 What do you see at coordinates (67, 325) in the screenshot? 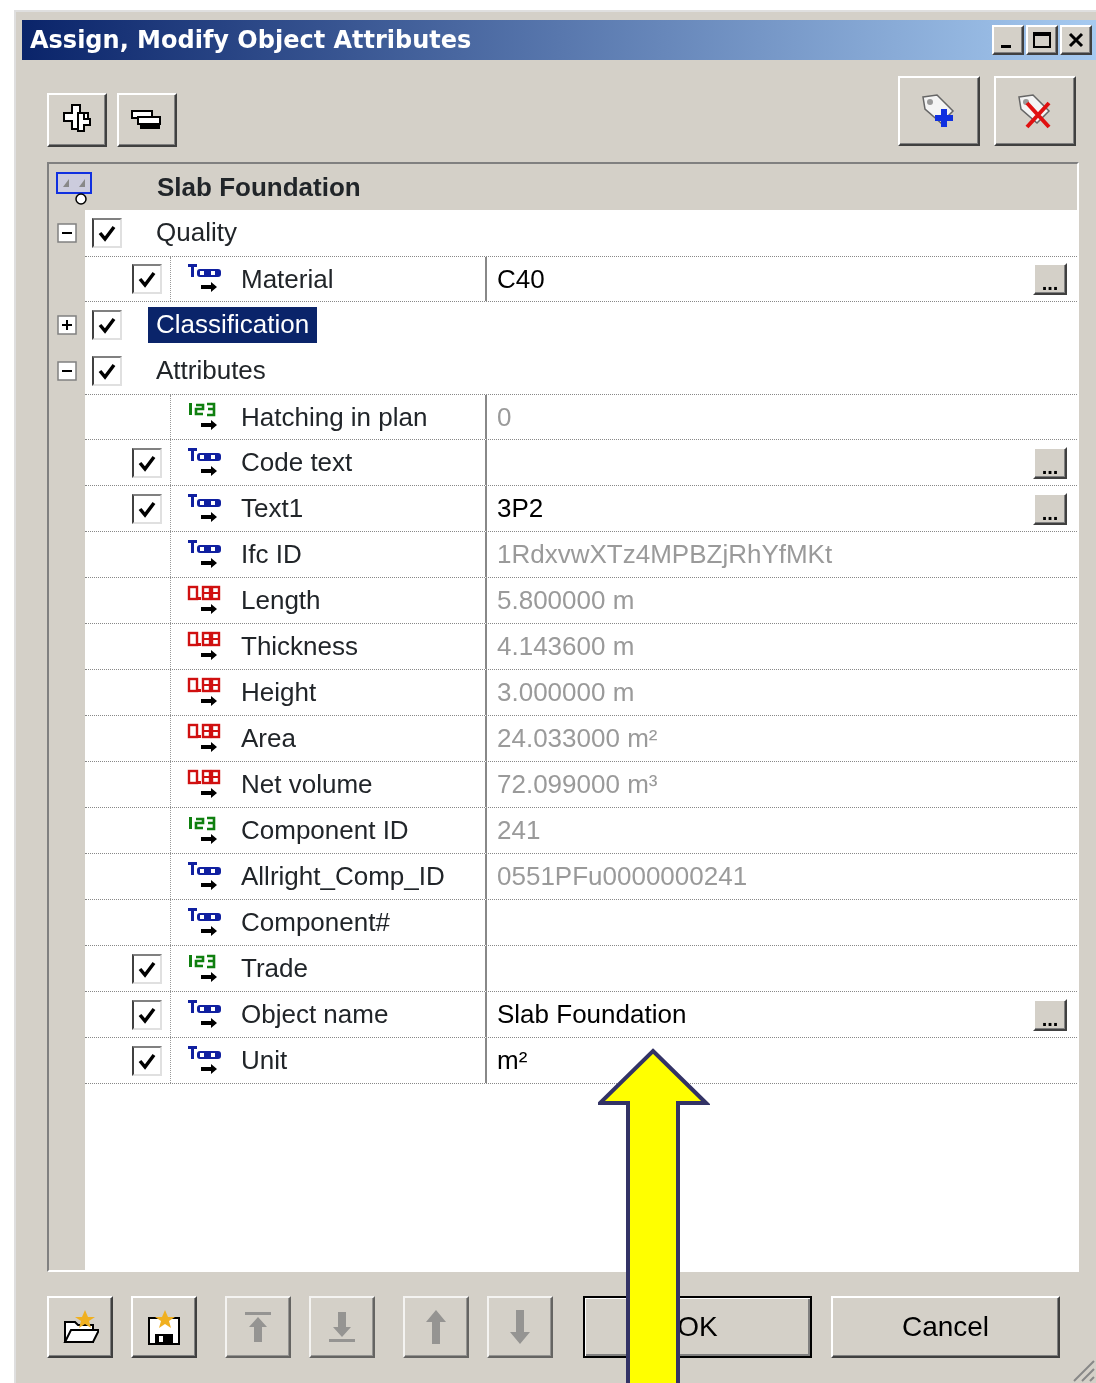
I see `expand-icon` at bounding box center [67, 325].